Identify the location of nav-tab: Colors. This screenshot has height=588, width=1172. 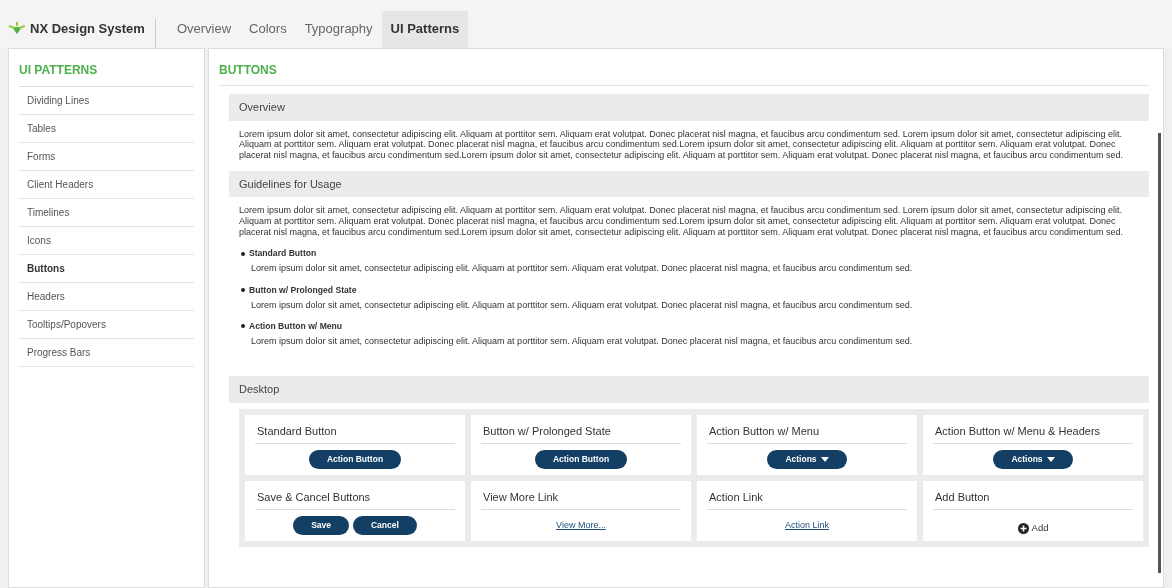
(268, 29).